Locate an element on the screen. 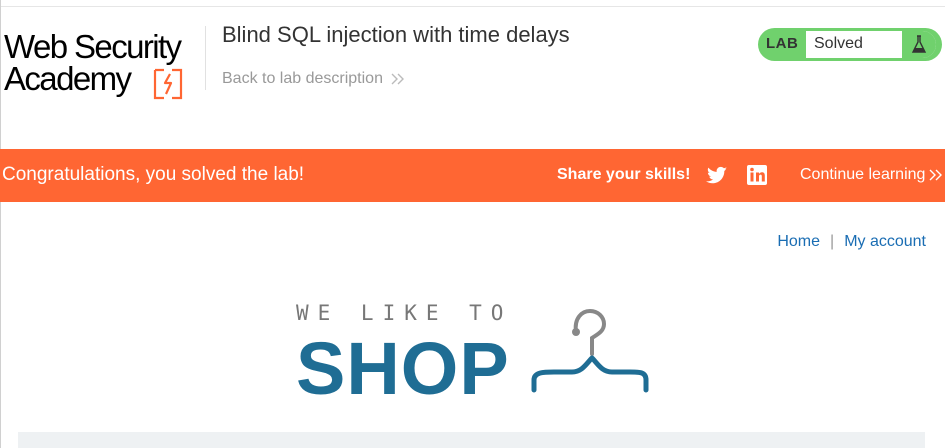  back-to-lab-description-link: Back to lab description is located at coordinates (313, 79).